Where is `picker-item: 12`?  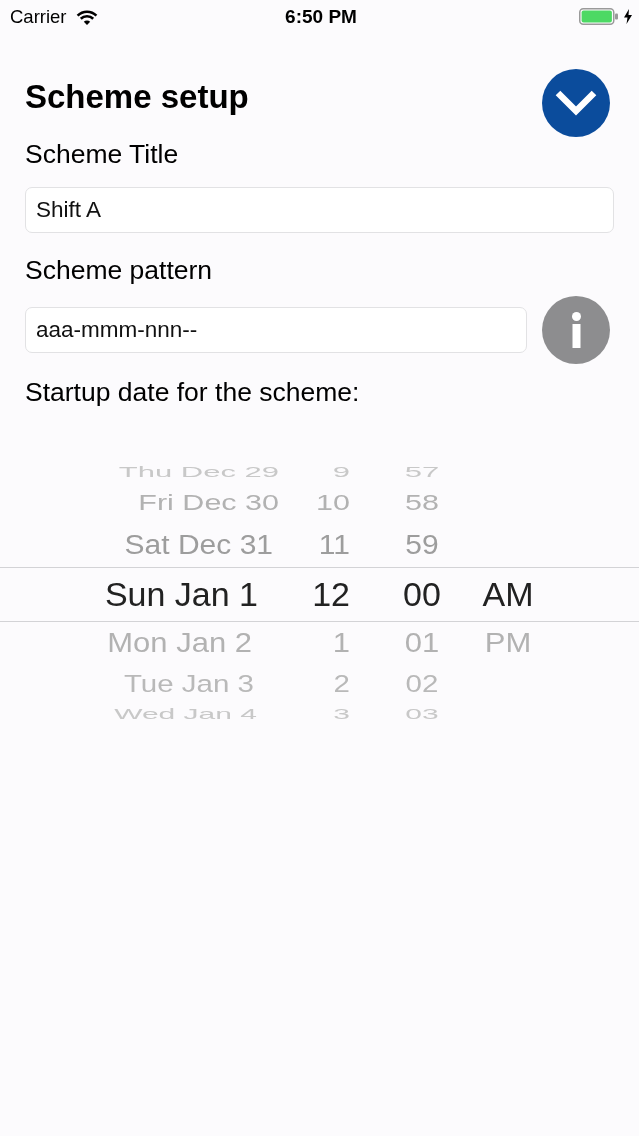
picker-item: 12 is located at coordinates (331, 594).